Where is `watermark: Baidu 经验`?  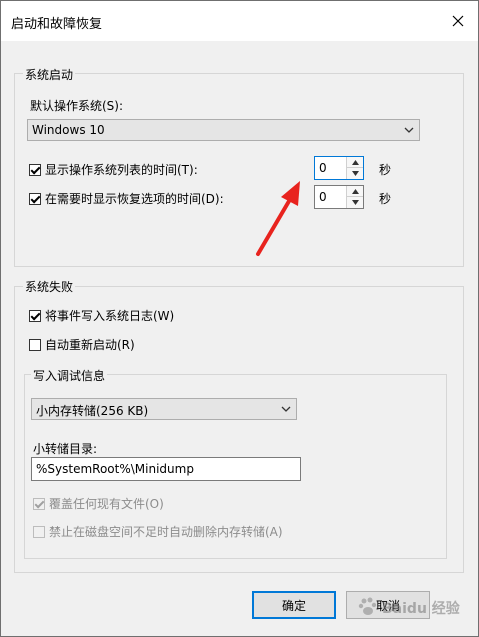 watermark: Baidu 经验 is located at coordinates (417, 608).